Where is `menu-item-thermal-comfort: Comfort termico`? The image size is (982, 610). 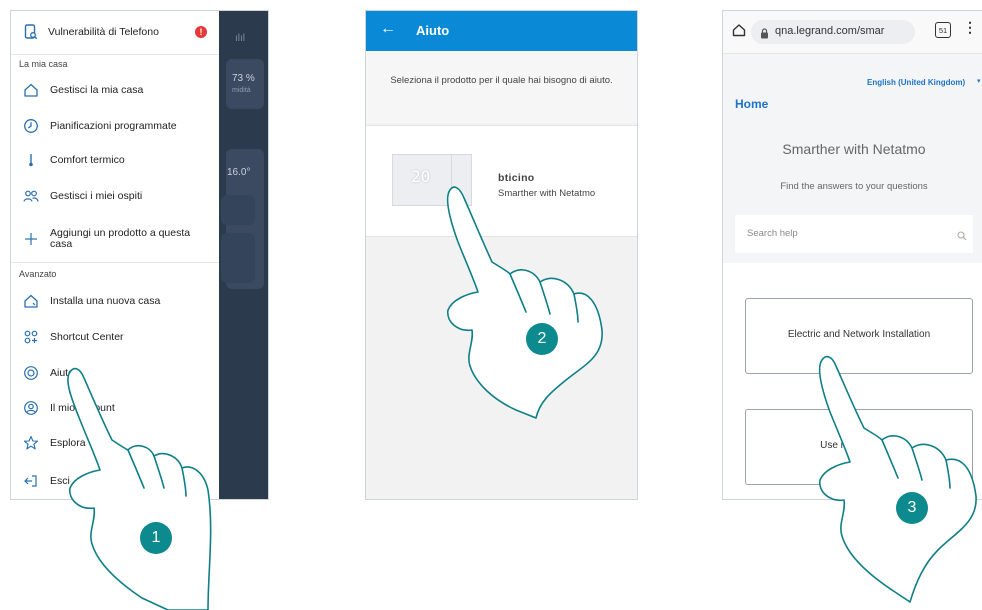
menu-item-thermal-comfort: Comfort termico is located at coordinates (115, 160).